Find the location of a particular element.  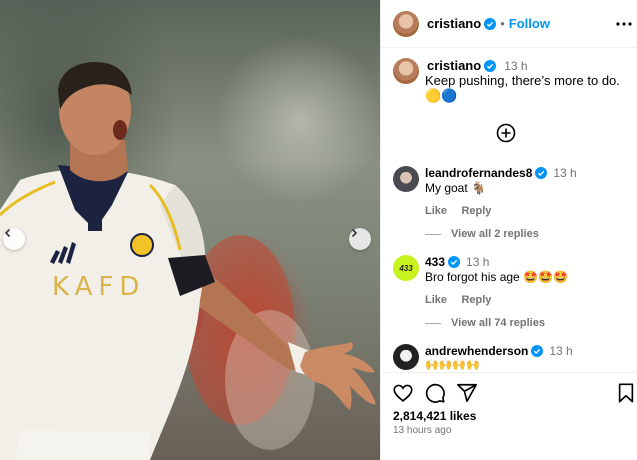

author-info: cristiano • Follow is located at coordinates (488, 23).